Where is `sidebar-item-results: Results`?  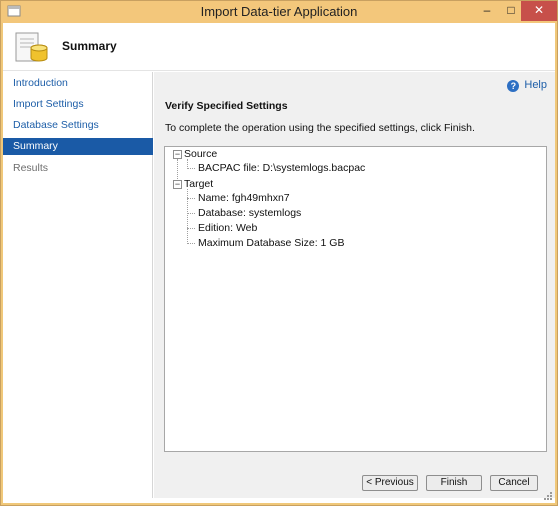 sidebar-item-results: Results is located at coordinates (31, 168).